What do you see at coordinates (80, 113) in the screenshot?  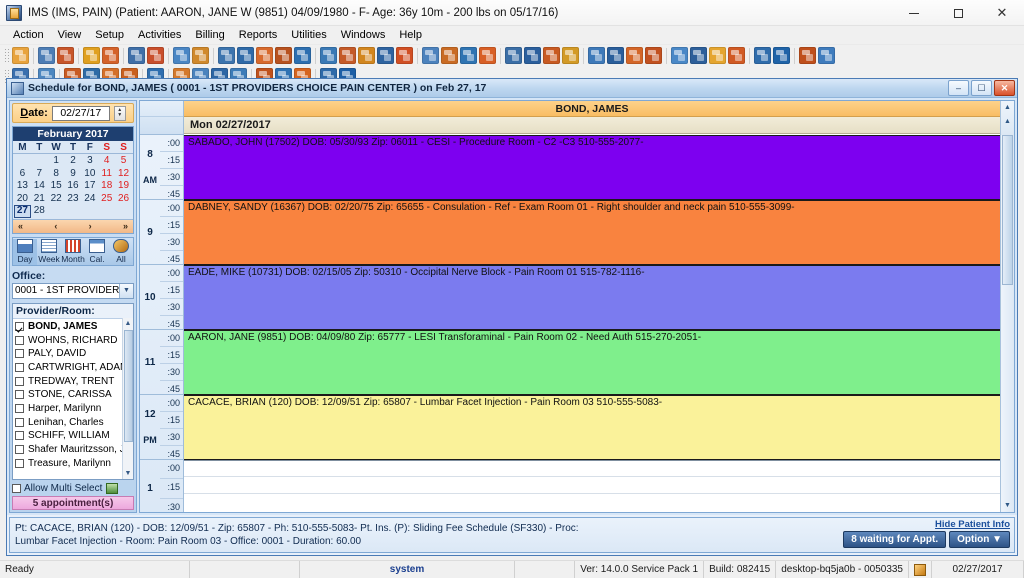 I see `date-input: 02/27/17` at bounding box center [80, 113].